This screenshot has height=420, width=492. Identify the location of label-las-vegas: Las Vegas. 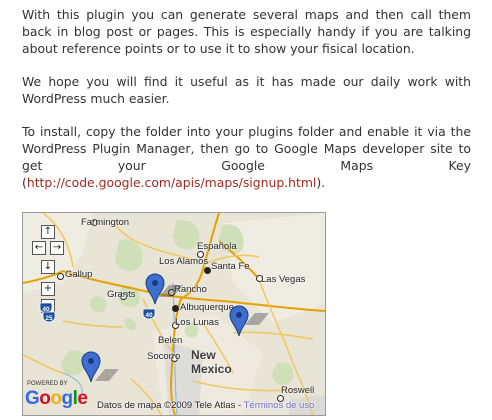
(283, 279).